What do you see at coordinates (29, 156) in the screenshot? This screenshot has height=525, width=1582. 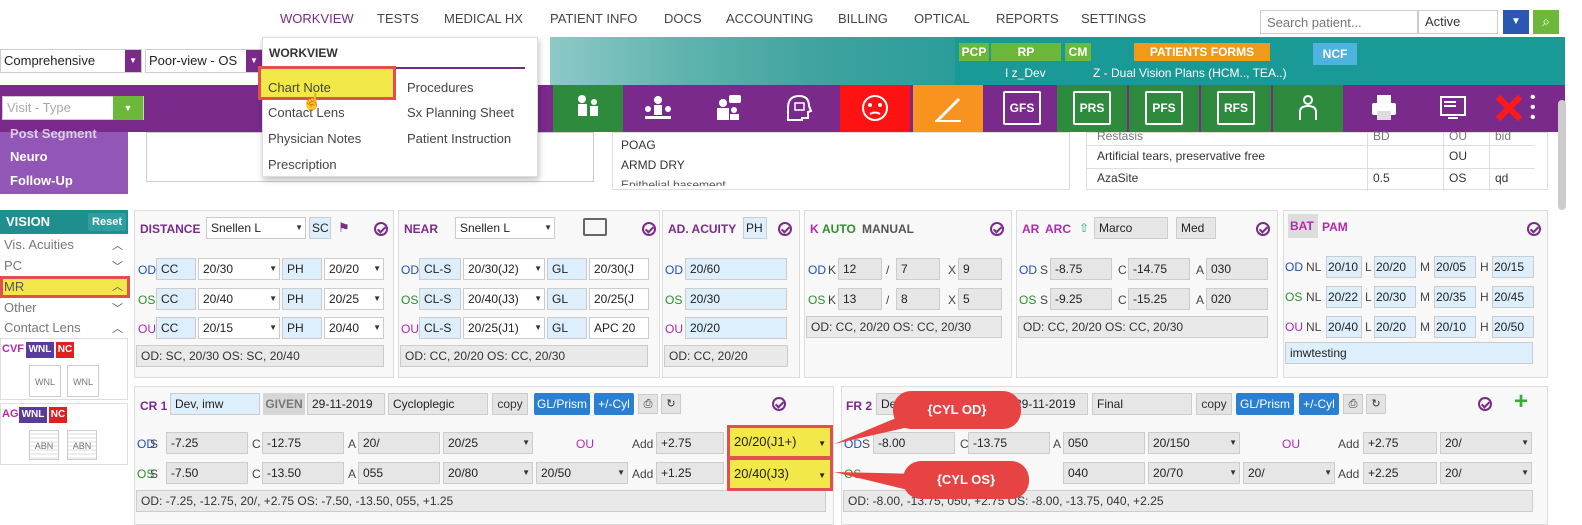 I see `section-neuro: Neuro` at bounding box center [29, 156].